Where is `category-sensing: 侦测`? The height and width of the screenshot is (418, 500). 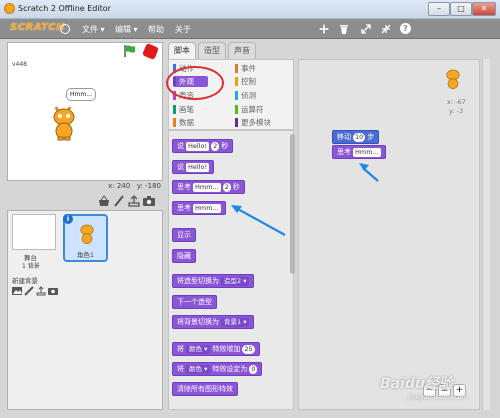
category-sensing: 侦测 is located at coordinates (245, 95).